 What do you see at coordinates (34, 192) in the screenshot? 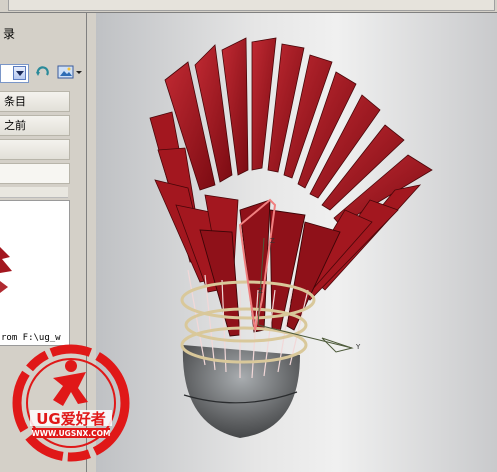
I see `horizontal-scrollbar` at bounding box center [34, 192].